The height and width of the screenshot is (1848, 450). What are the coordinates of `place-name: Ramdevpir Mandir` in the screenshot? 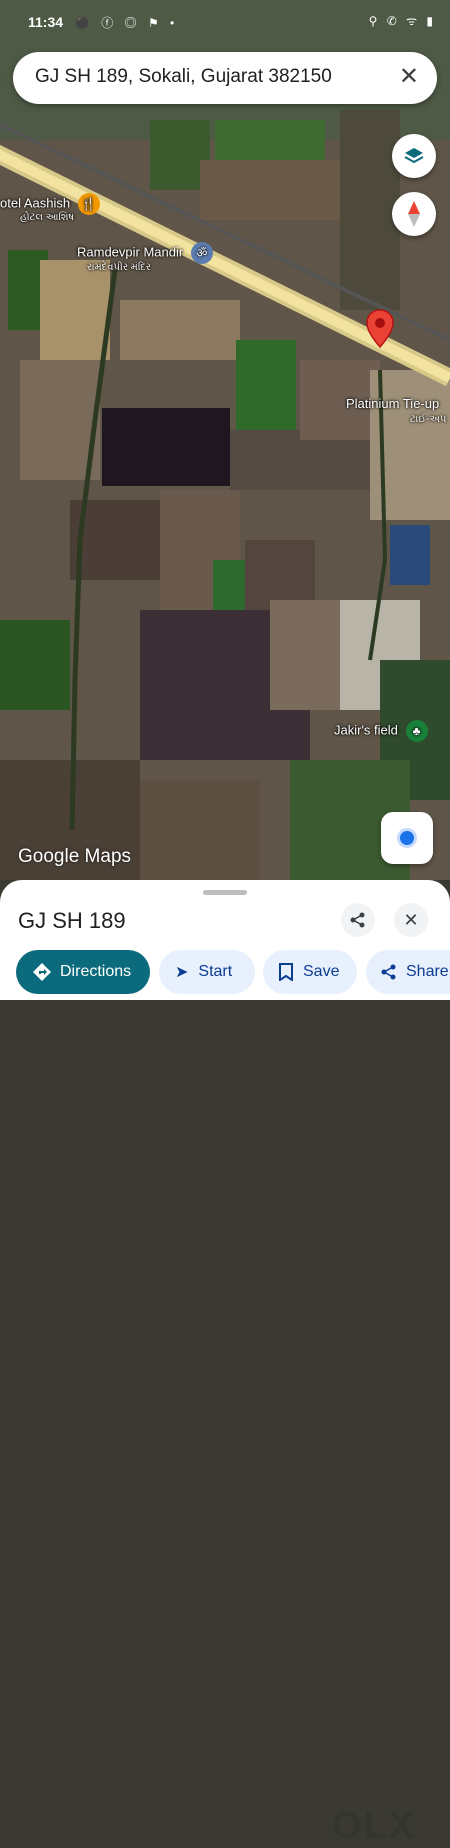 It's located at (130, 252).